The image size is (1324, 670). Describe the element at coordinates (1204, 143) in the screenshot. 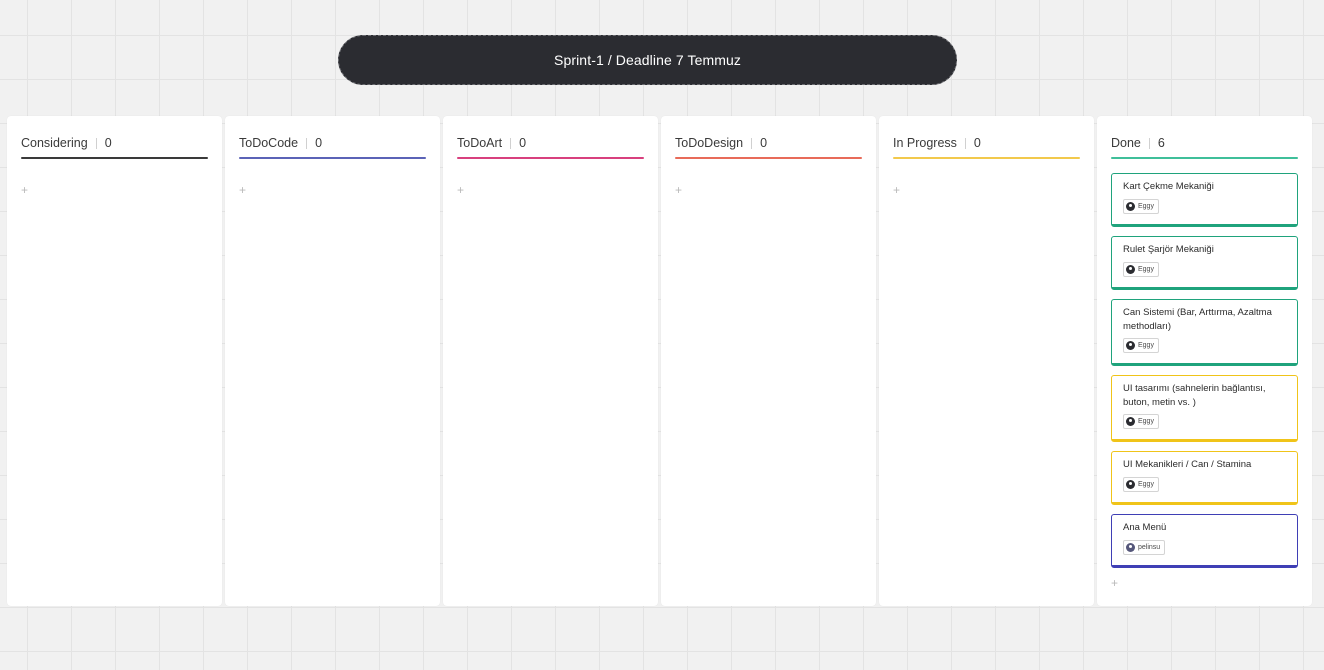

I see `column-header: Done 6` at that location.